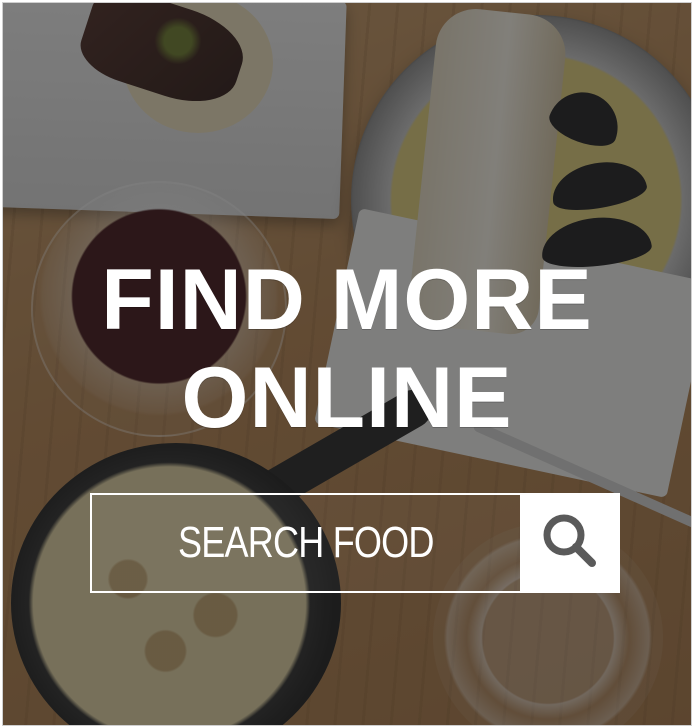 The image size is (694, 728). I want to click on search-label: SEARCH FOOD, so click(306, 542).